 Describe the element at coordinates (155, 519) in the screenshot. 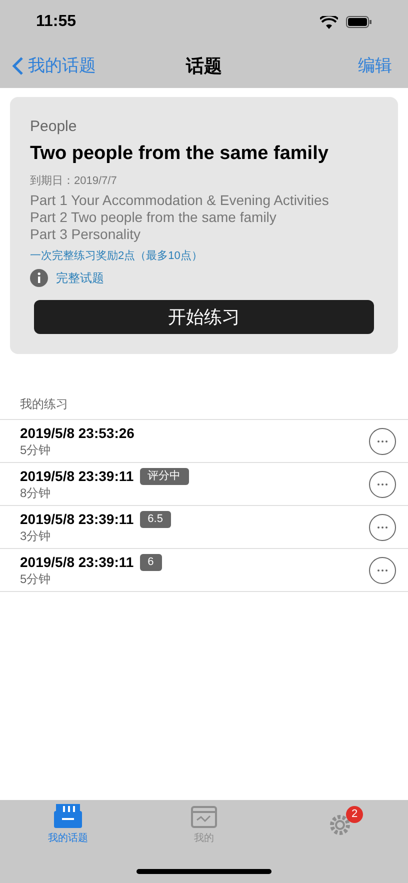

I see `score-badge: 6.5` at that location.